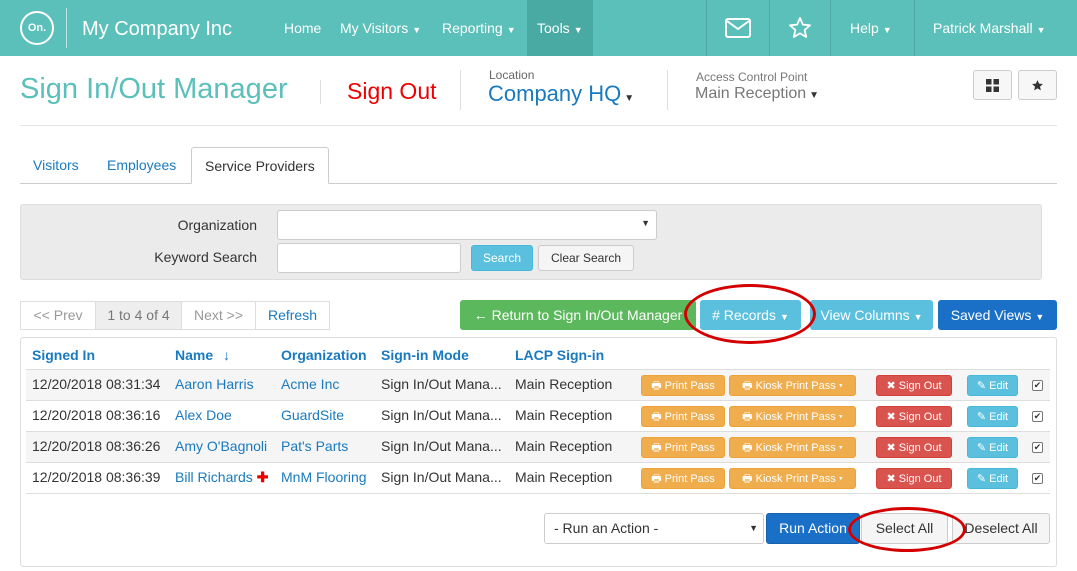  What do you see at coordinates (813, 528) in the screenshot?
I see `run-action-button: Run Action` at bounding box center [813, 528].